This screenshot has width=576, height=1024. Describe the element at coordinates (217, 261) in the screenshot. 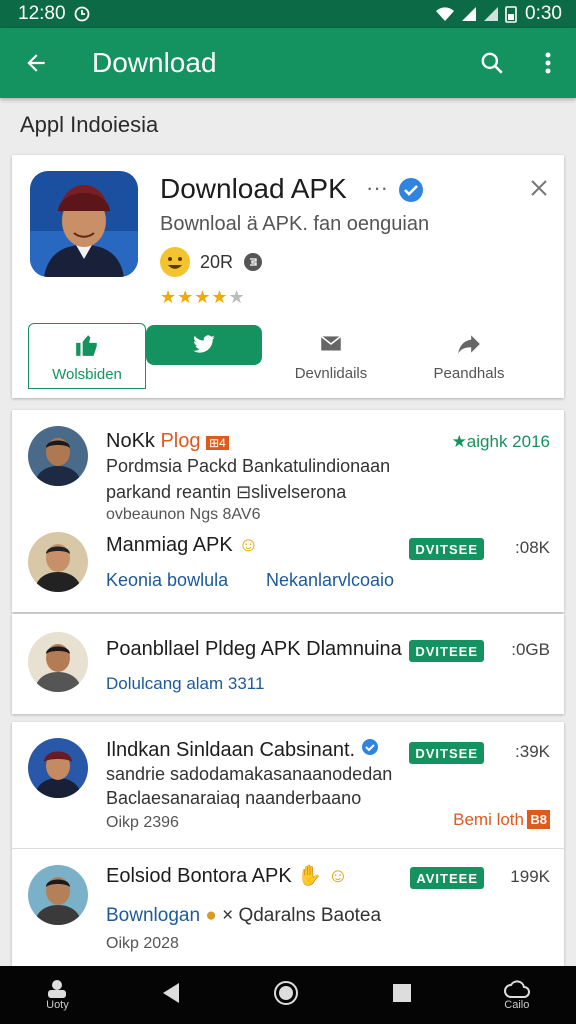

I see `download-count: 20R` at that location.